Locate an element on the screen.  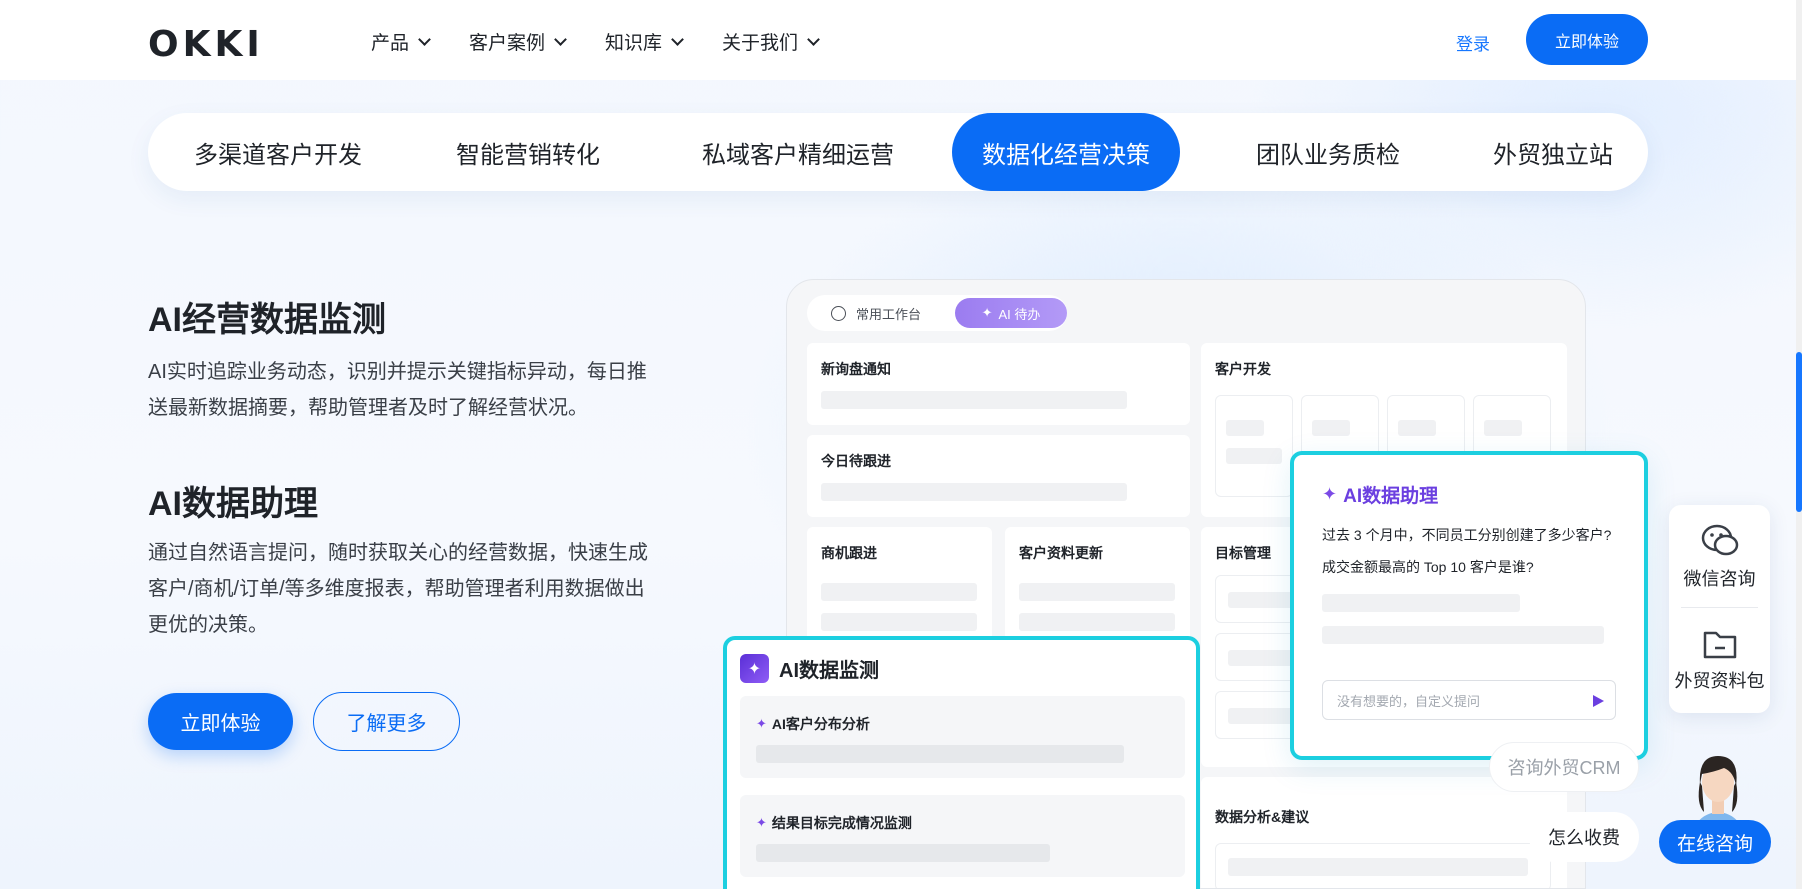
monitor-item-title: ✦ AI客户分布分析 is located at coordinates (813, 724).